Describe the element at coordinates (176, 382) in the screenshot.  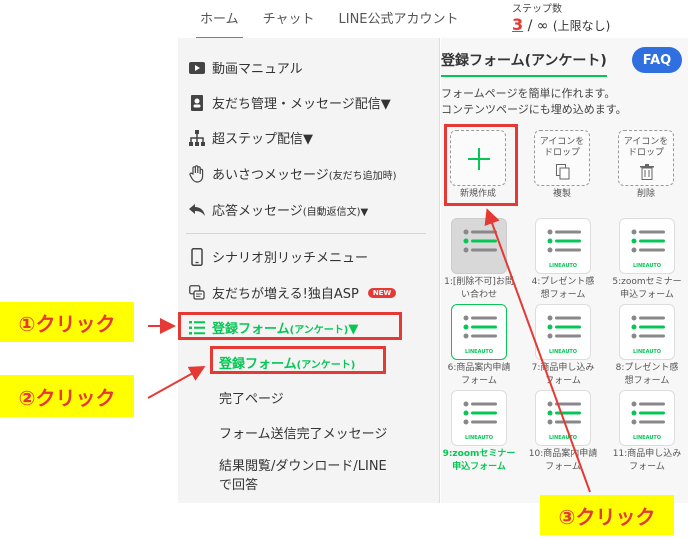
I see `arrow-step2` at that location.